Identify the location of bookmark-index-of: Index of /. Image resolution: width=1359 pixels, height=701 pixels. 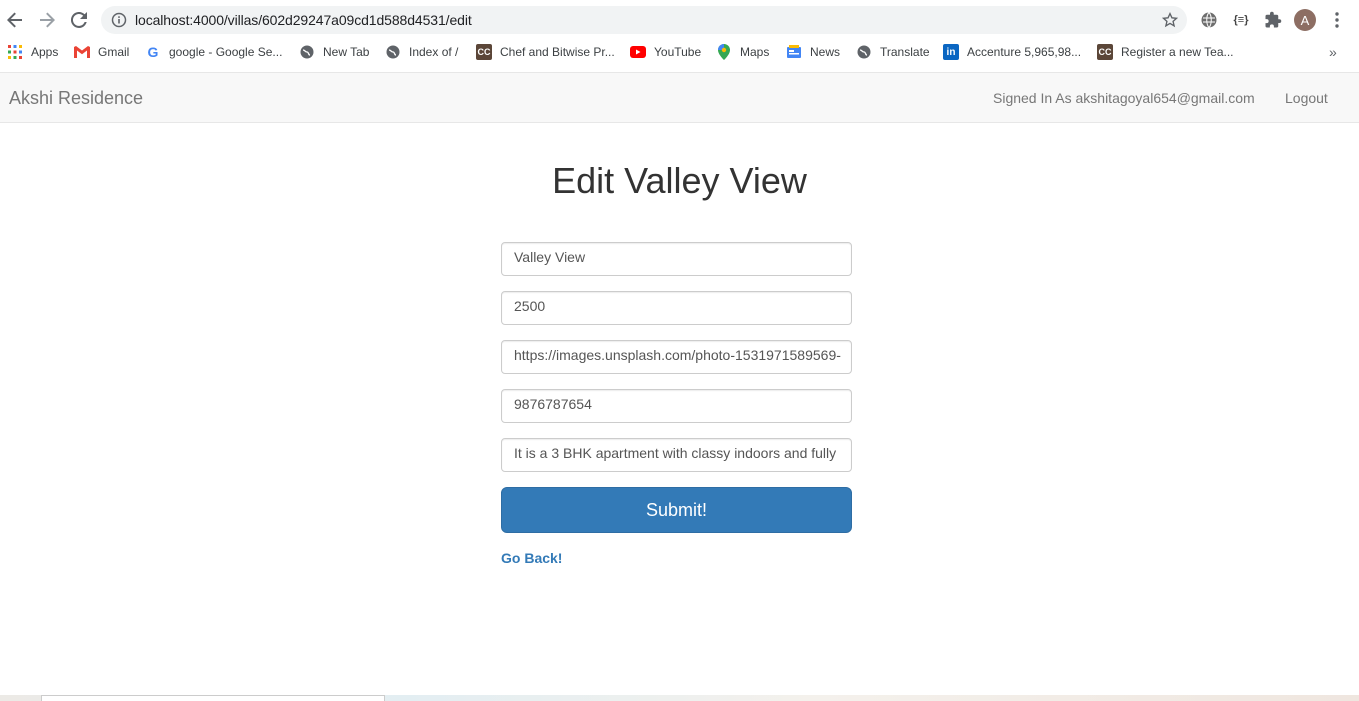
(421, 52).